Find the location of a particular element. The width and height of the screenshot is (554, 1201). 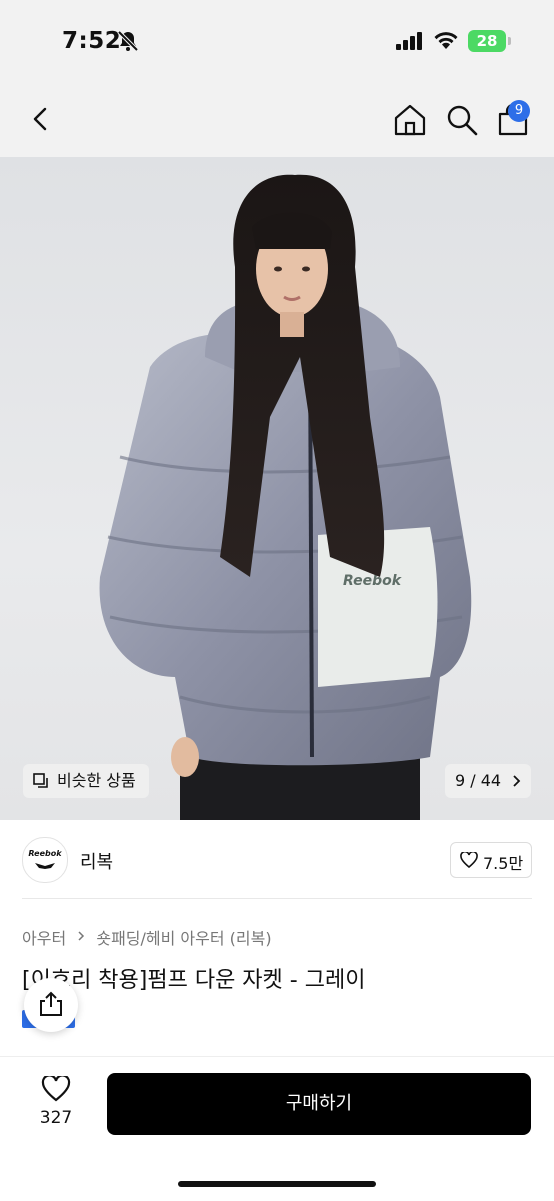

brand-name: 리복 is located at coordinates (96, 861).